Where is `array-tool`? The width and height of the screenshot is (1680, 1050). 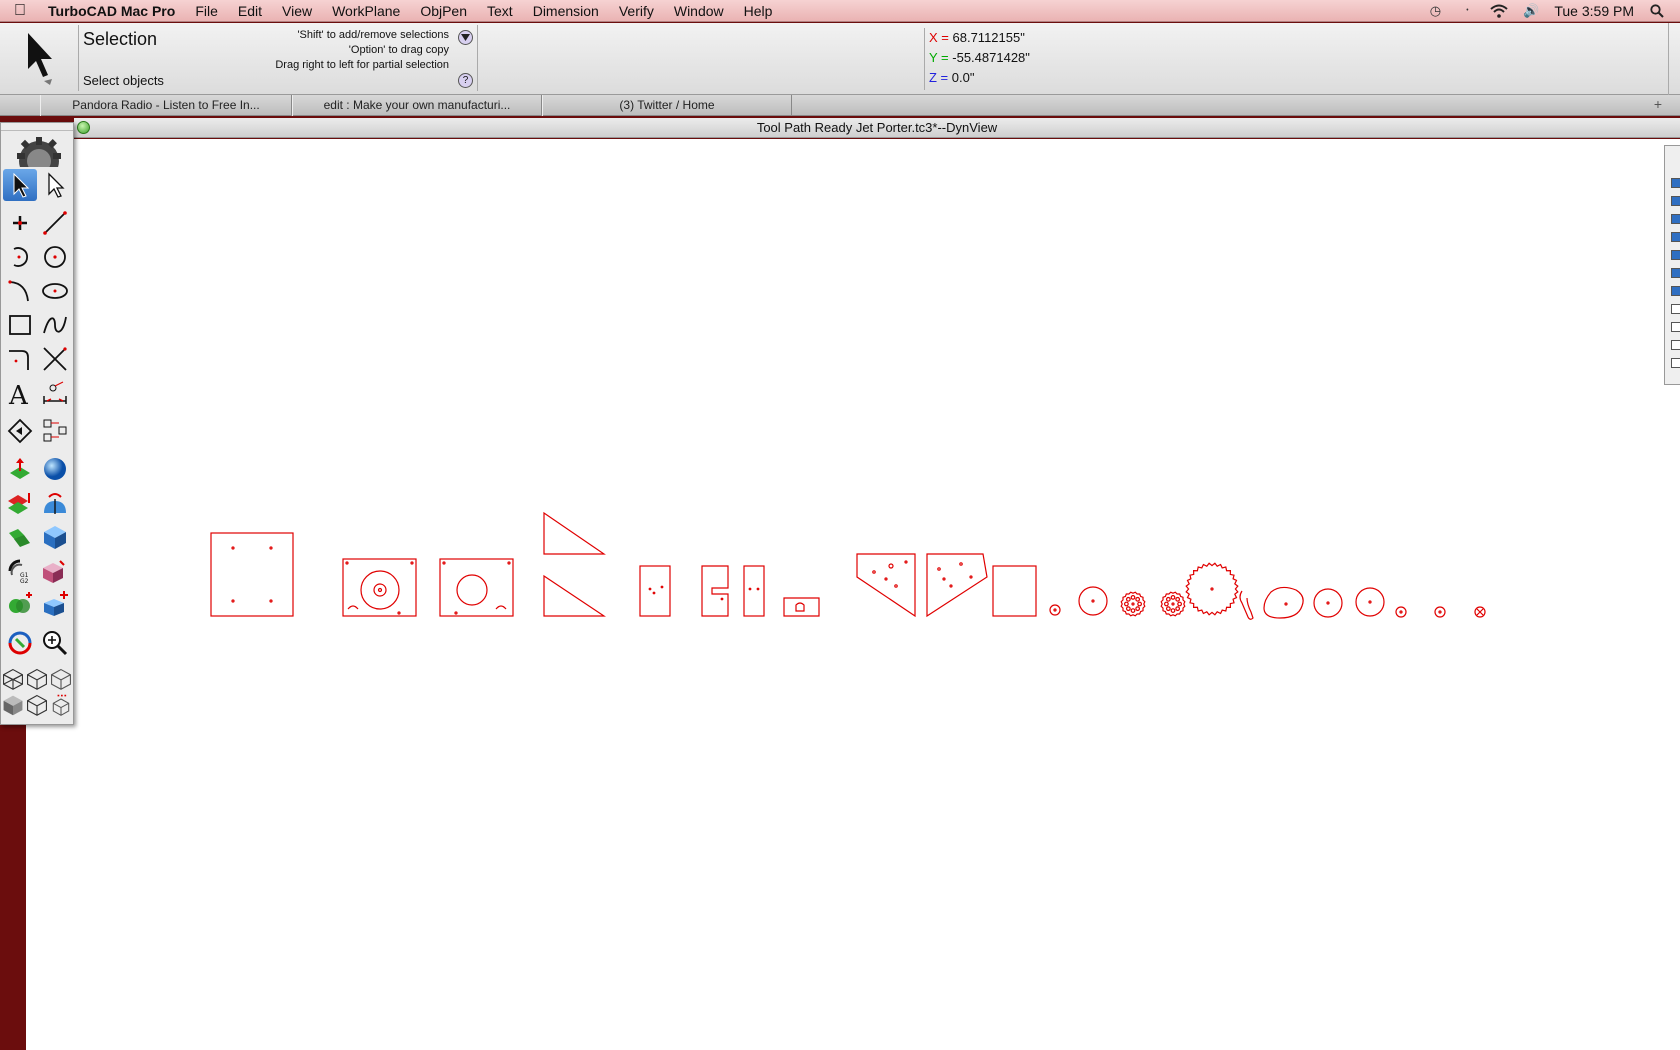
array-tool is located at coordinates (55, 431).